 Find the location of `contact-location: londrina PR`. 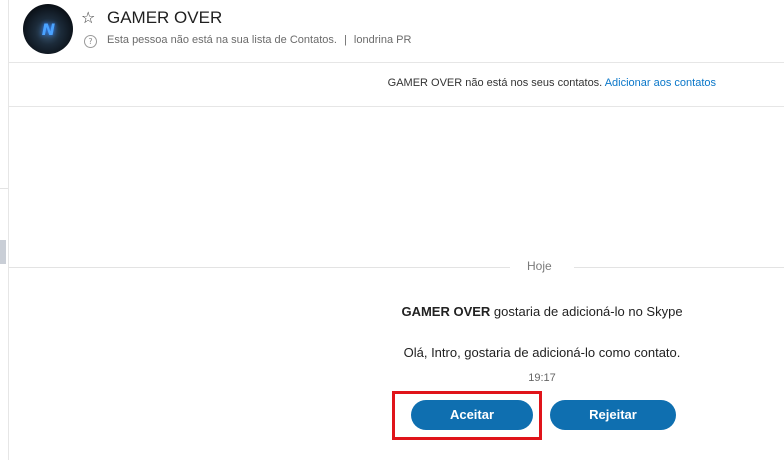

contact-location: londrina PR is located at coordinates (382, 40).